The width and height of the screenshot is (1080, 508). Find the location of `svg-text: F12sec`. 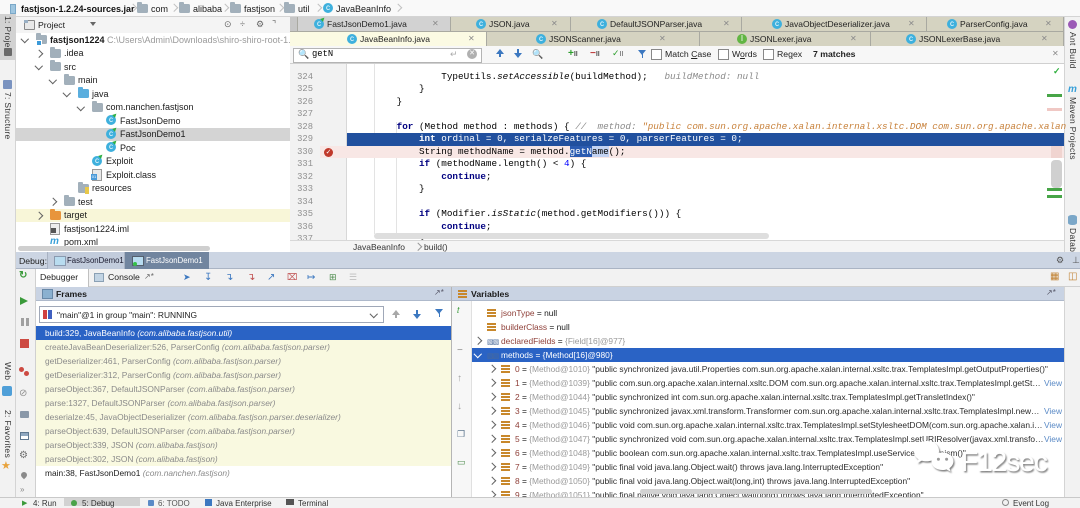

svg-text: F12sec is located at coordinates (1004, 461).